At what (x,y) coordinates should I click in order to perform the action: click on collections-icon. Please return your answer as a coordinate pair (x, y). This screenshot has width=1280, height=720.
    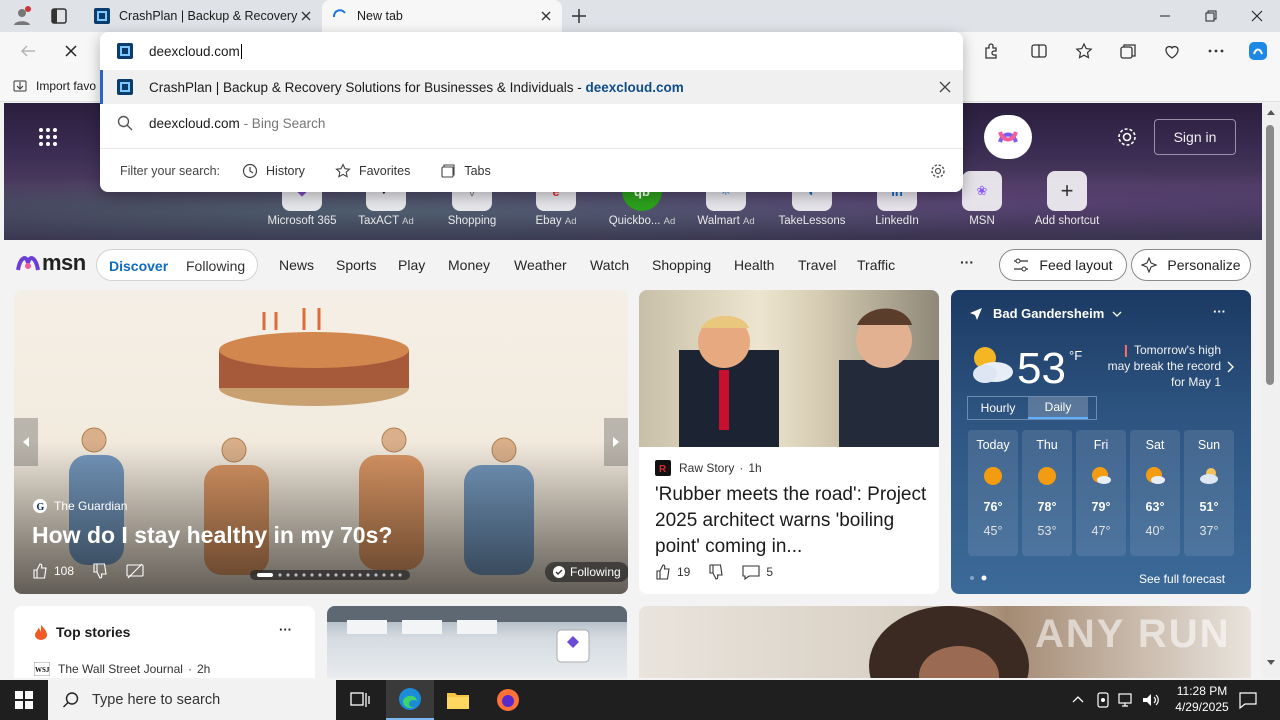
    Looking at the image, I should click on (1128, 51).